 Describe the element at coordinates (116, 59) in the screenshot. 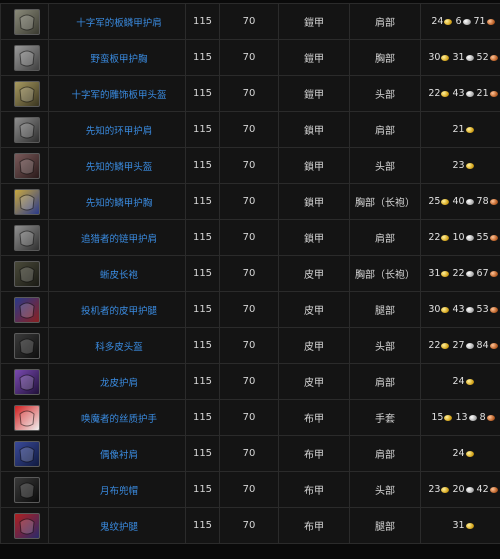

I see `item-name-link: 野蛮板甲护胸` at that location.